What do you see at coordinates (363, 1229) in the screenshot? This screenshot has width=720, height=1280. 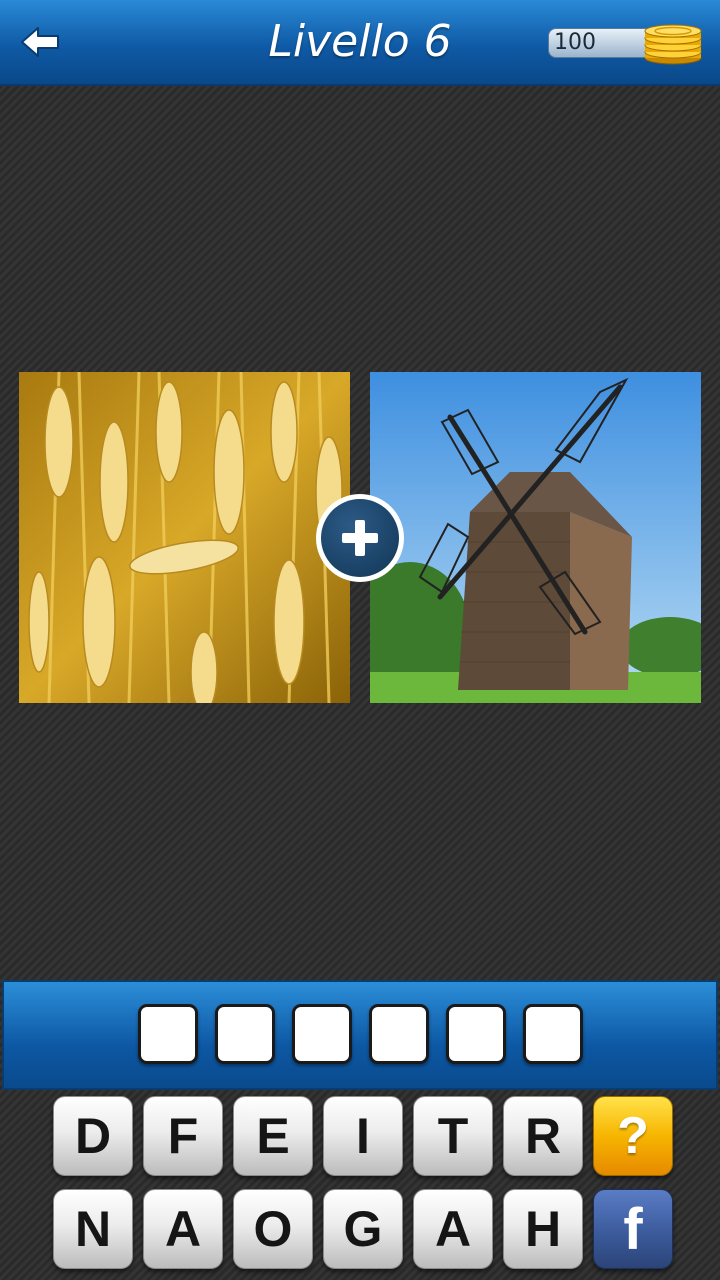 I see `letter-key: G` at bounding box center [363, 1229].